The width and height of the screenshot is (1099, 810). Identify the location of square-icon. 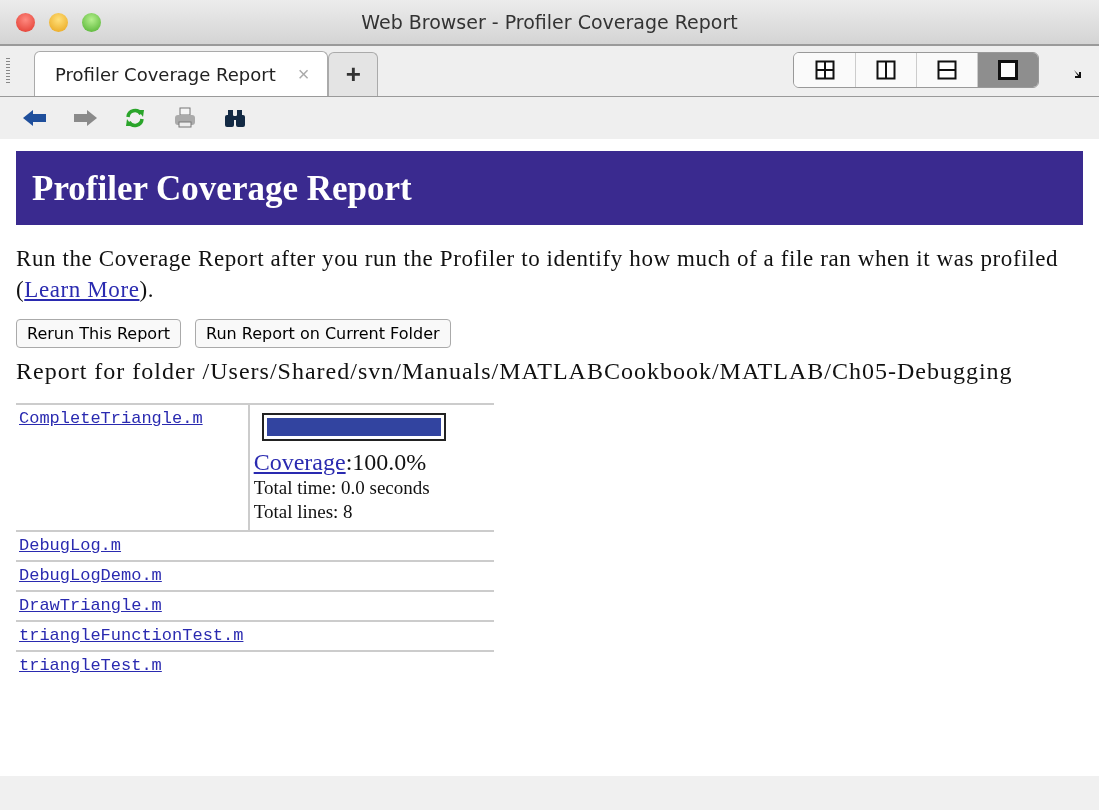
(1008, 70).